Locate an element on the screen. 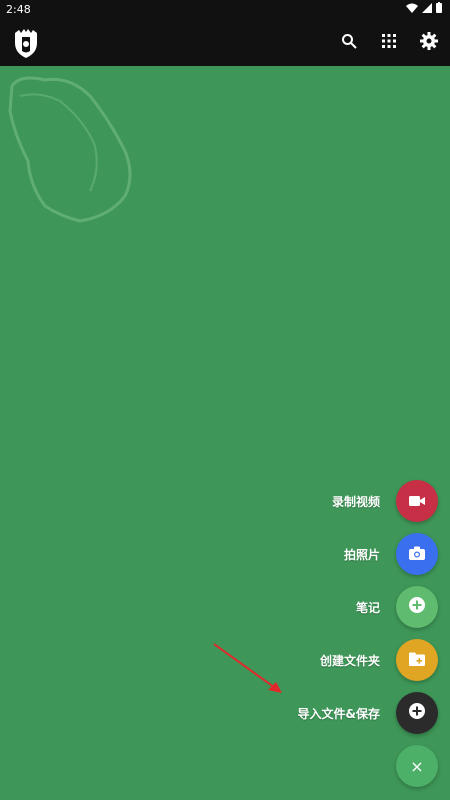 Image resolution: width=450 pixels, height=800 pixels. red-arrow-annotation is located at coordinates (247, 668).